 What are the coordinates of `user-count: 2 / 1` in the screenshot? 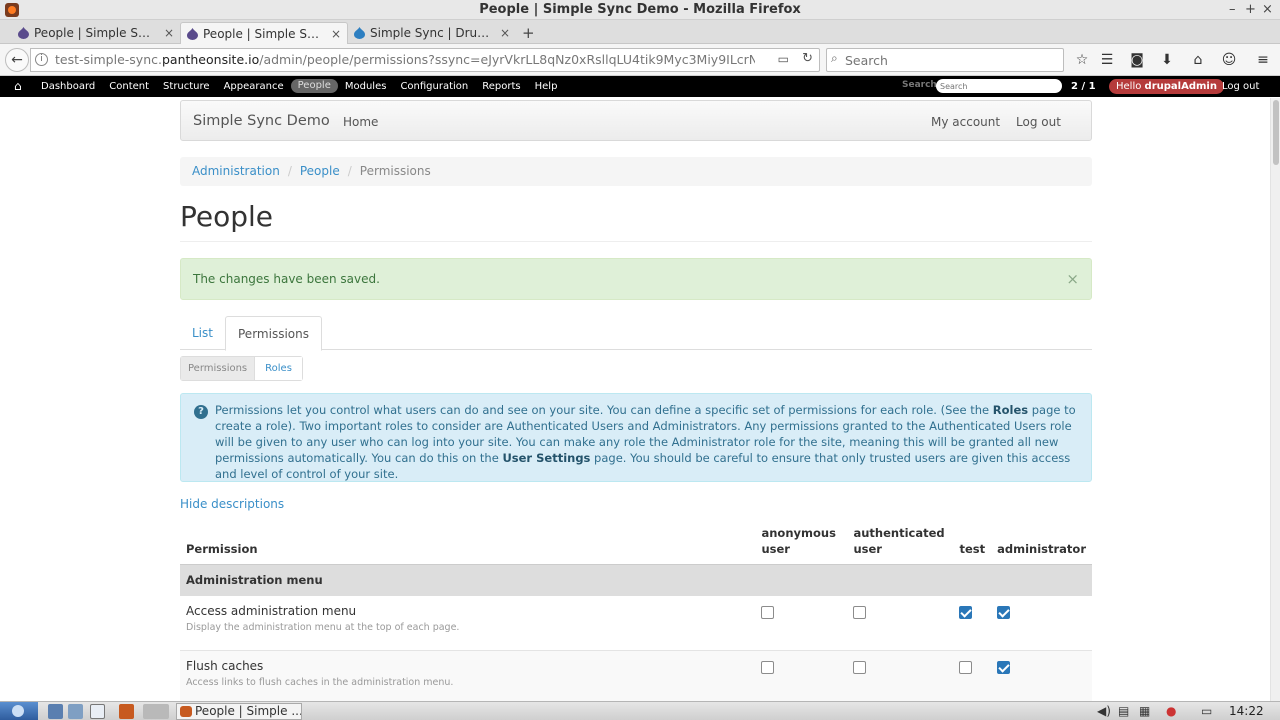 It's located at (1083, 86).